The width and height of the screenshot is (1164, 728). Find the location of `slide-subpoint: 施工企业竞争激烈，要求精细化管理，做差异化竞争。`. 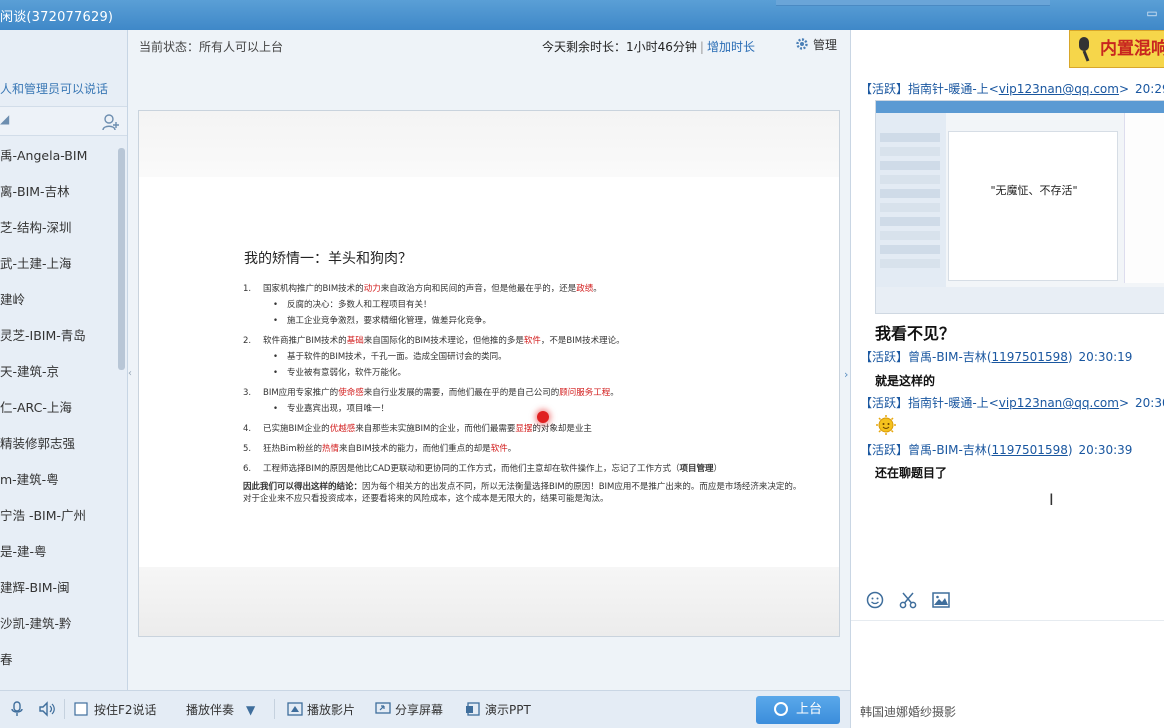

slide-subpoint: 施工企业竞争激烈，要求精细化管理，做差异化竞争。 is located at coordinates (523, 321).